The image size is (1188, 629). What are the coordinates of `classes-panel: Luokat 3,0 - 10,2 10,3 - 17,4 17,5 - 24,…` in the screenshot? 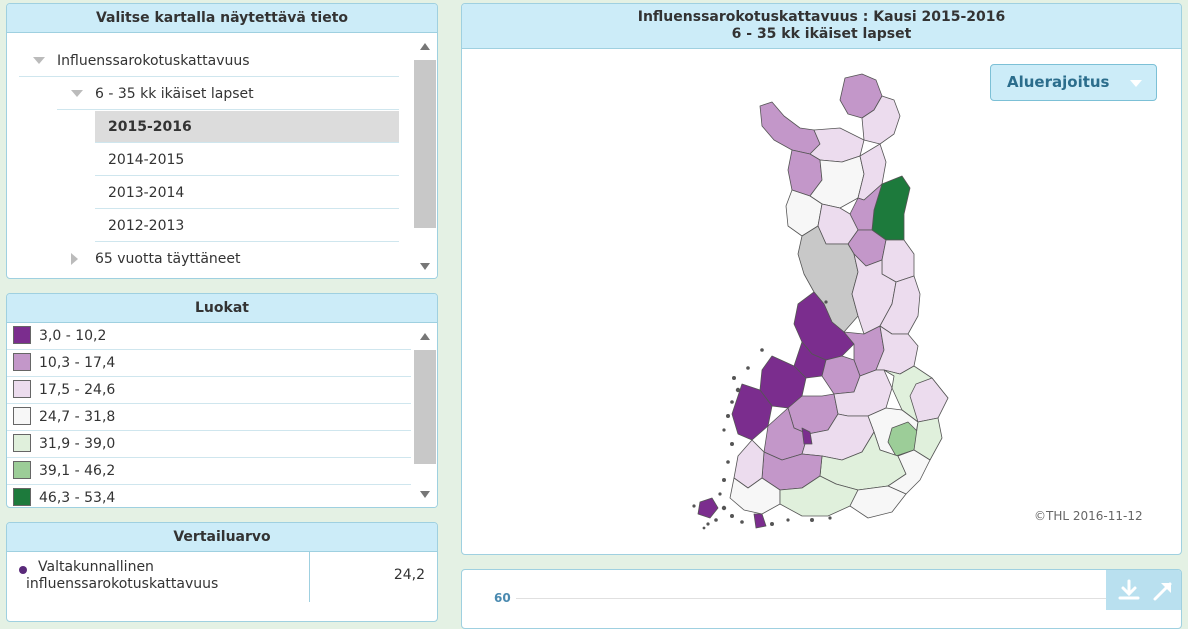 It's located at (222, 400).